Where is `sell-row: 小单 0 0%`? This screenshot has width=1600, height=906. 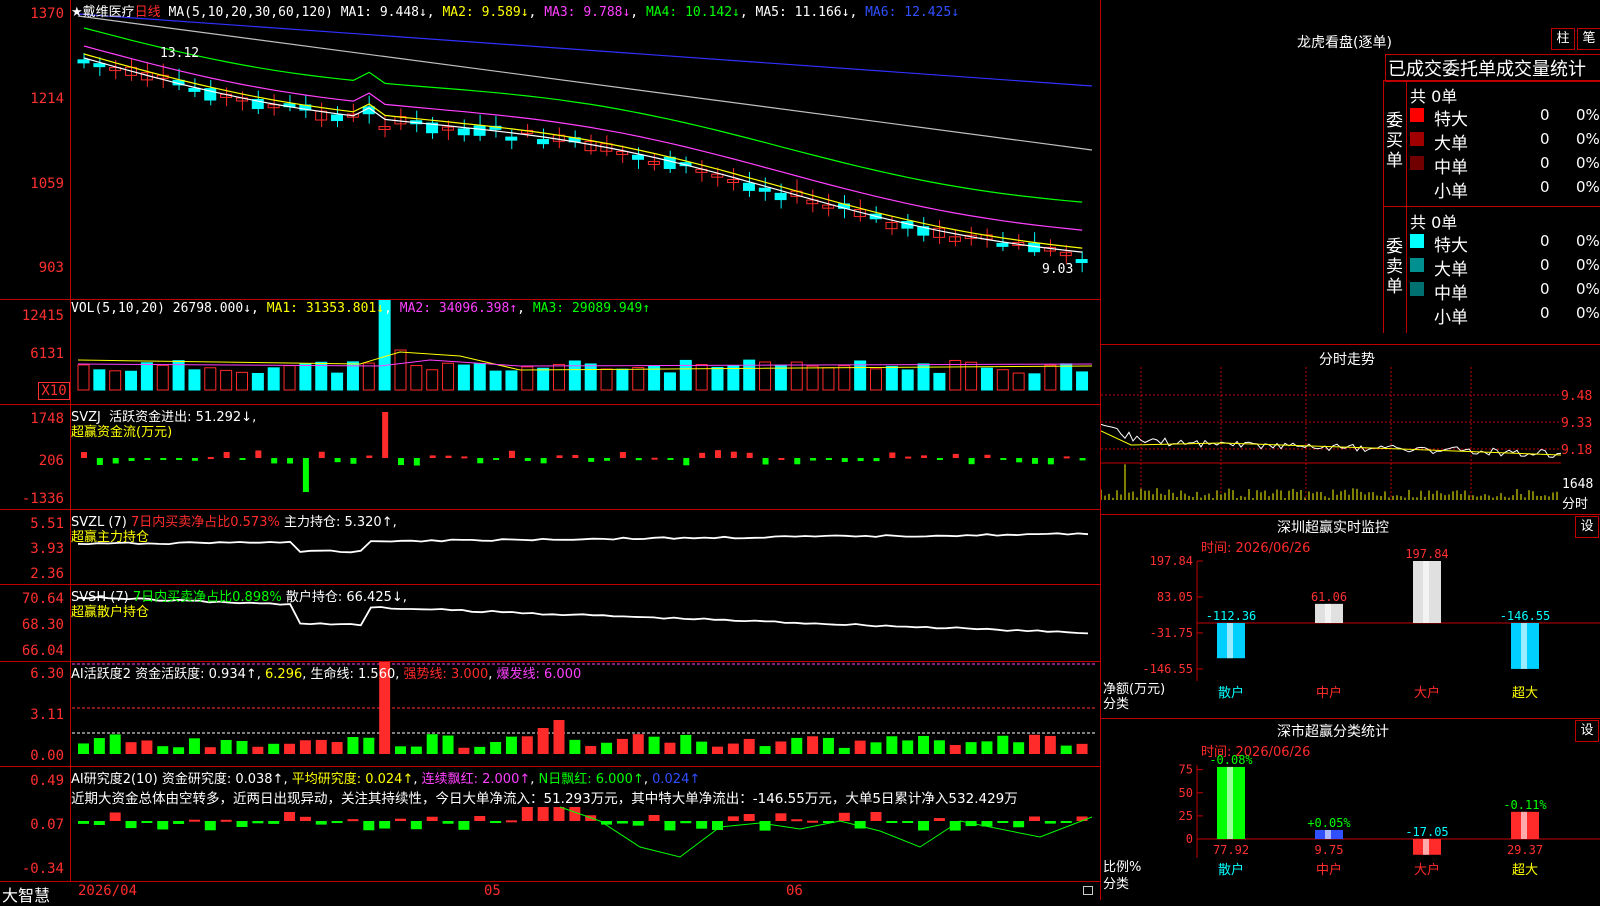 sell-row: 小单 0 0% is located at coordinates (1505, 315).